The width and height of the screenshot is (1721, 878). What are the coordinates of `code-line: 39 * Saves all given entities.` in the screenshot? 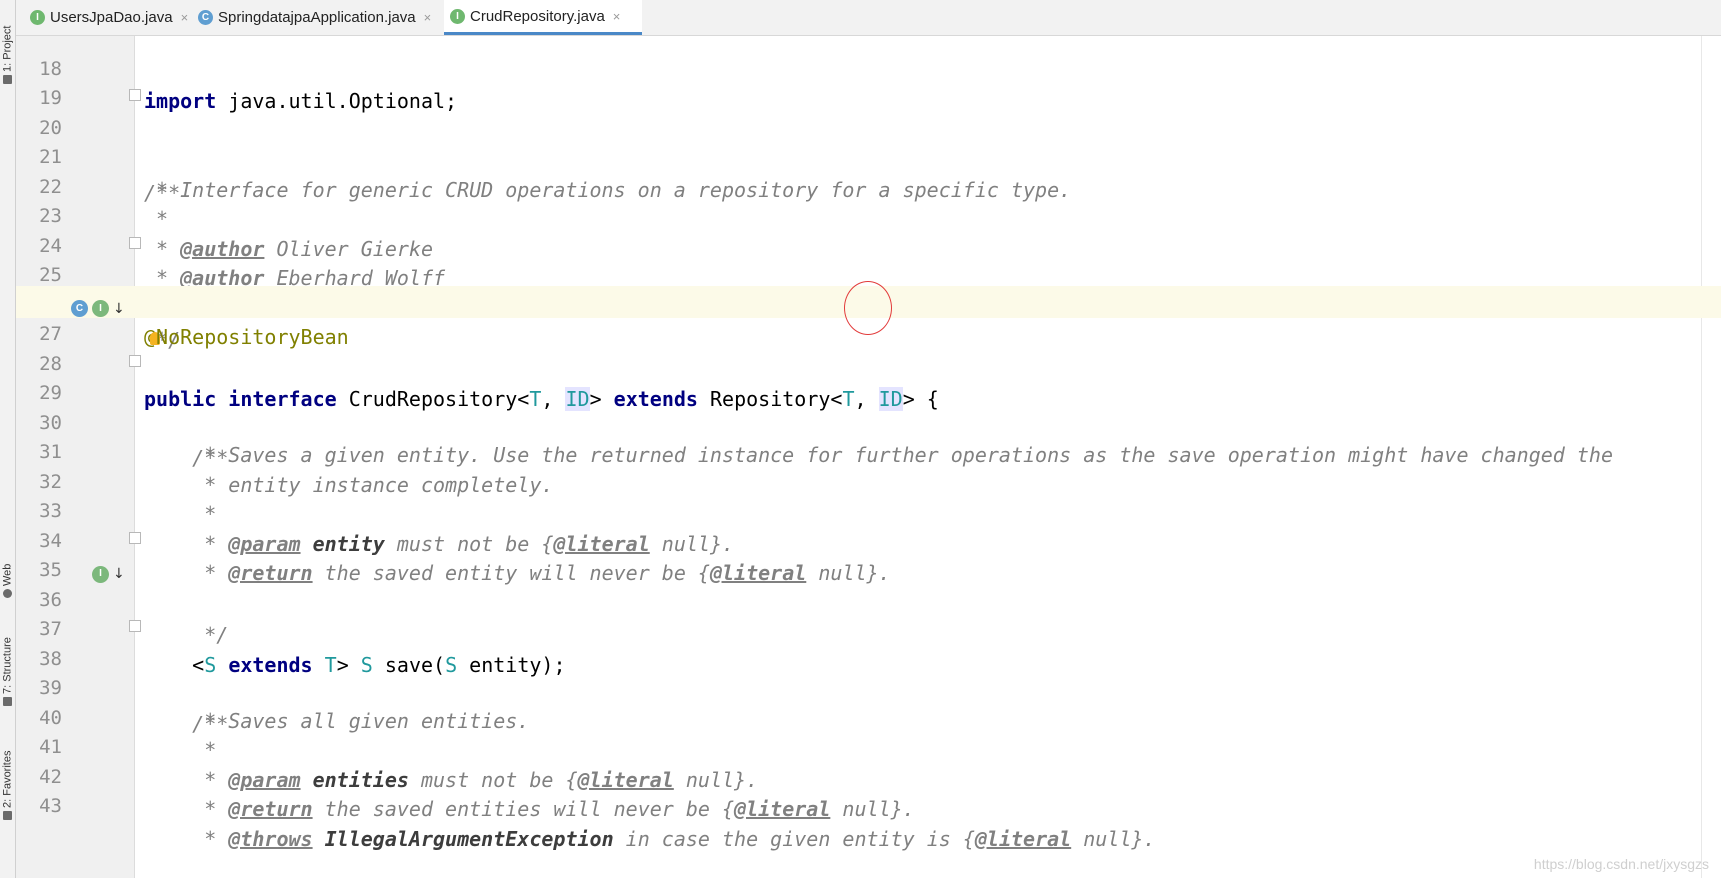 It's located at (868, 686).